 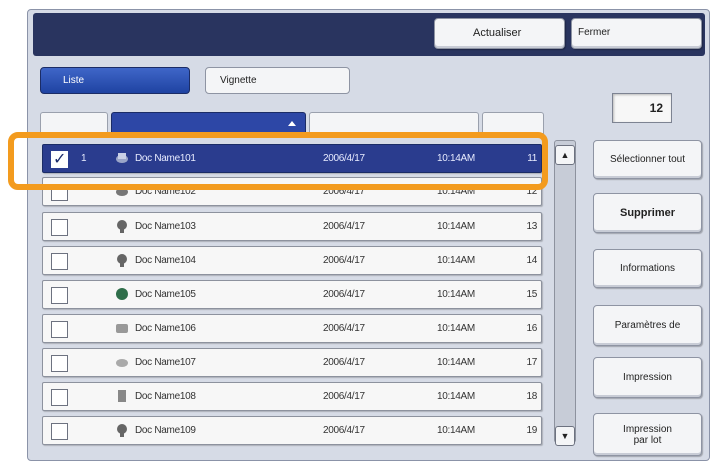 I want to click on table-row: Doc Name106 2006/4/17 10:14AM 16, so click(x=292, y=328).